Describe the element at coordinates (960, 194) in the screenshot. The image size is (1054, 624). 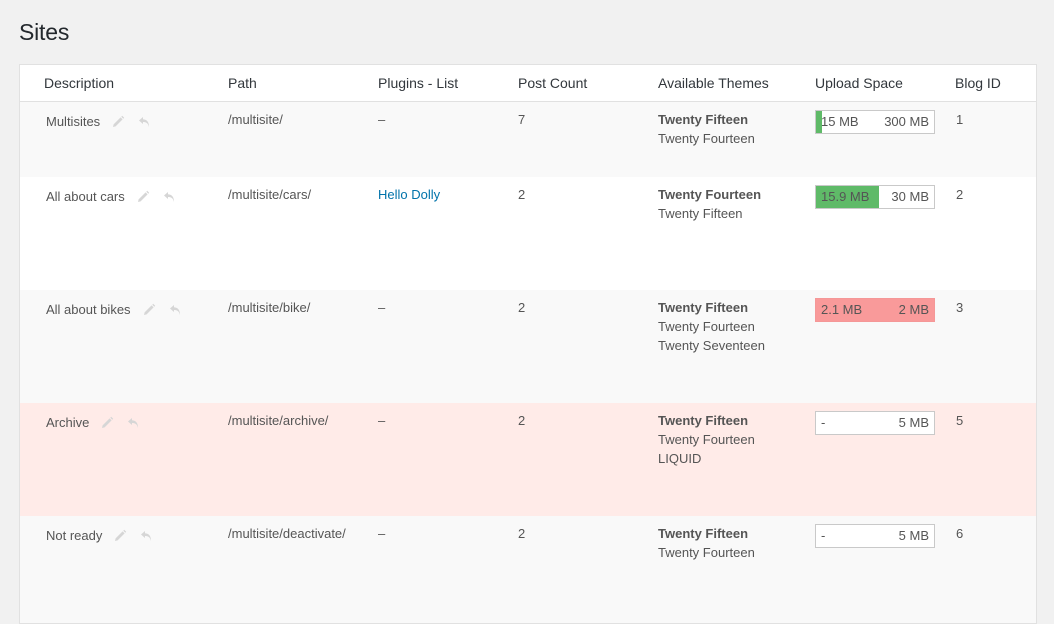
I see `blog-id: 2` at that location.